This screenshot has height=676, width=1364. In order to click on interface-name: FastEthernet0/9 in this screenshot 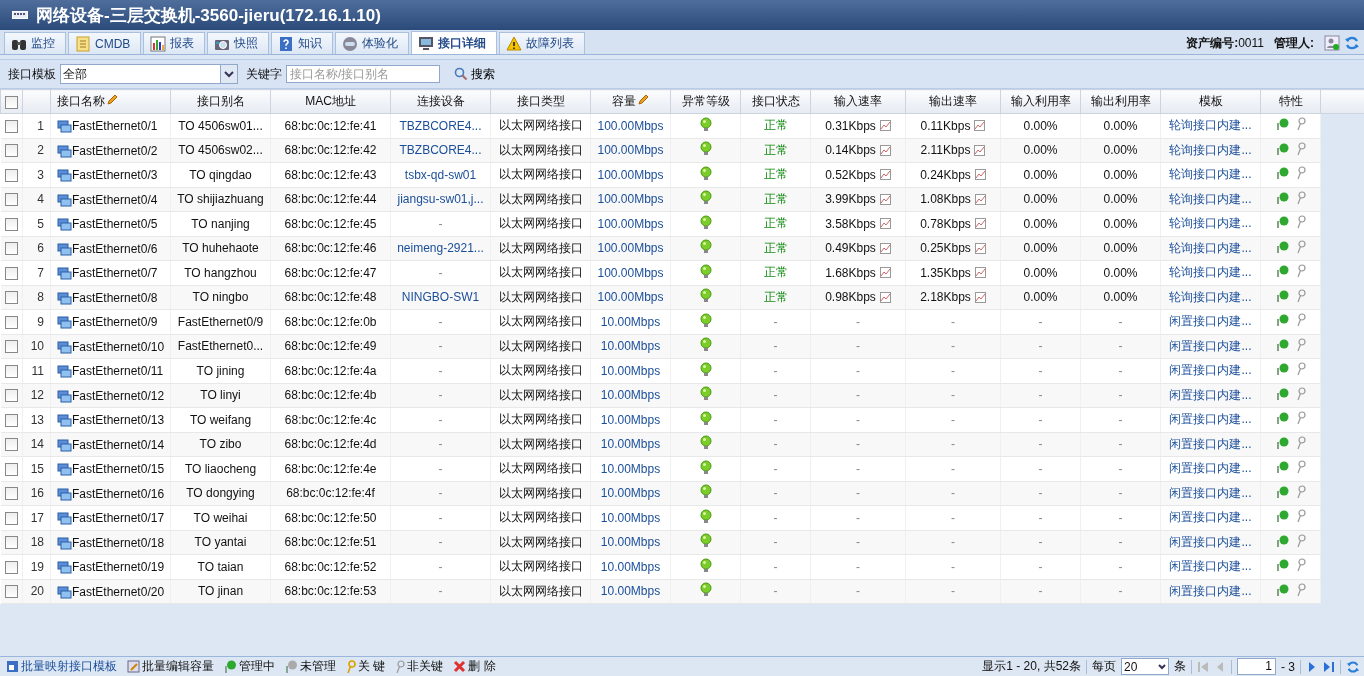, I will do `click(115, 322)`.